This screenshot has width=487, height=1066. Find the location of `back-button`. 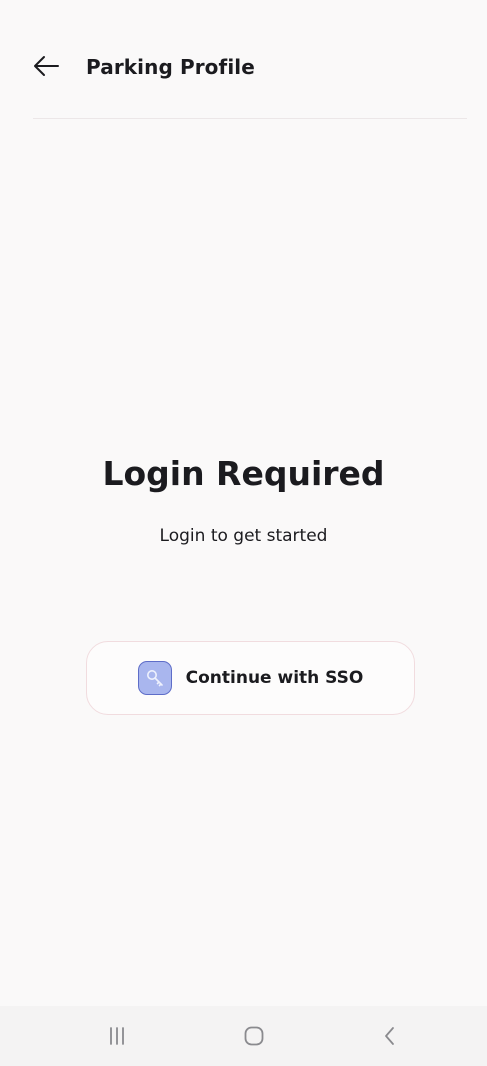

back-button is located at coordinates (46, 66).